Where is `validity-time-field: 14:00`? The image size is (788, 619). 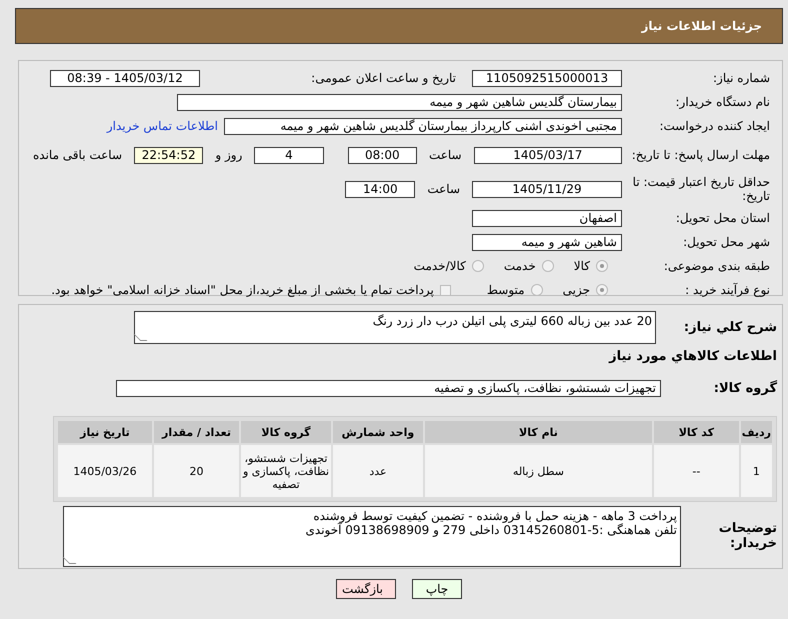
validity-time-field: 14:00 is located at coordinates (380, 189).